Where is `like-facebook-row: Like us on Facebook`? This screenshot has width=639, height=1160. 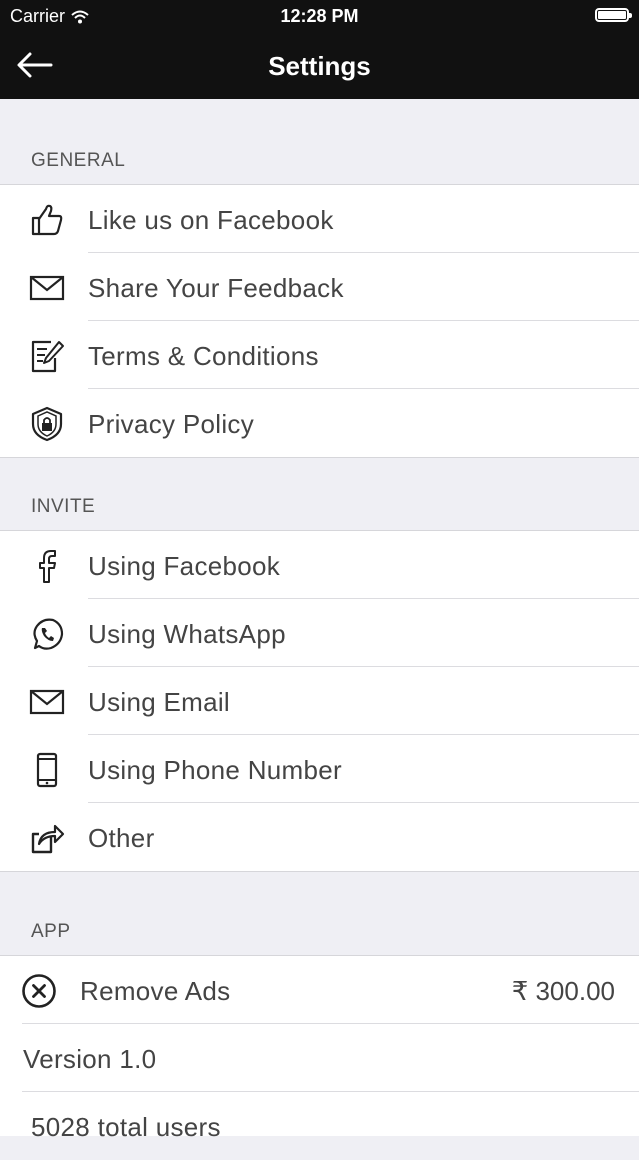 like-facebook-row: Like us on Facebook is located at coordinates (319, 219).